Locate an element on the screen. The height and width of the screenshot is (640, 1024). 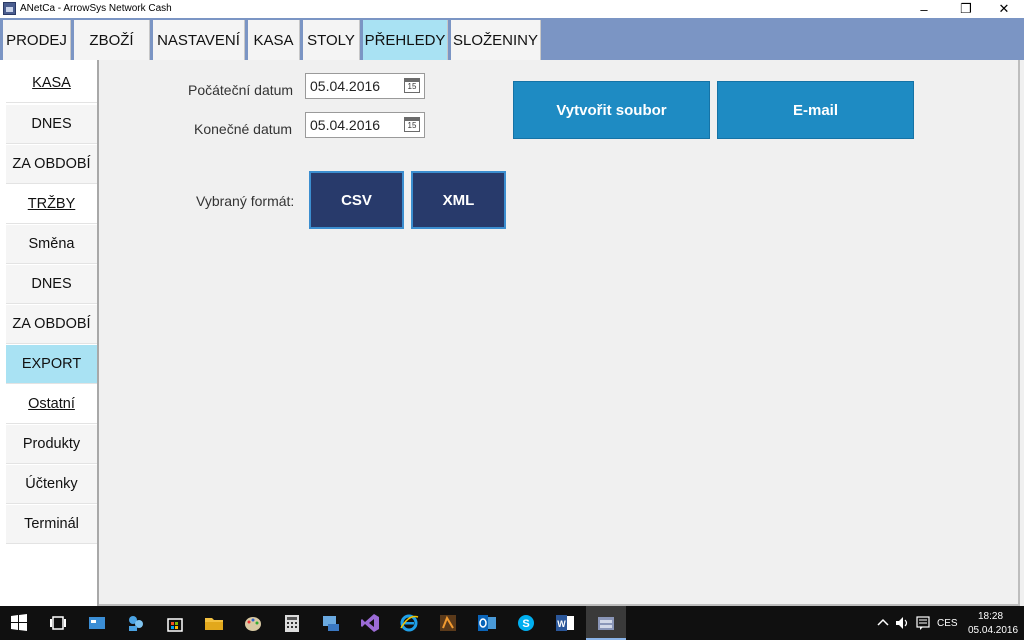
sidebar-item-export: EXPORT is located at coordinates (51, 364).